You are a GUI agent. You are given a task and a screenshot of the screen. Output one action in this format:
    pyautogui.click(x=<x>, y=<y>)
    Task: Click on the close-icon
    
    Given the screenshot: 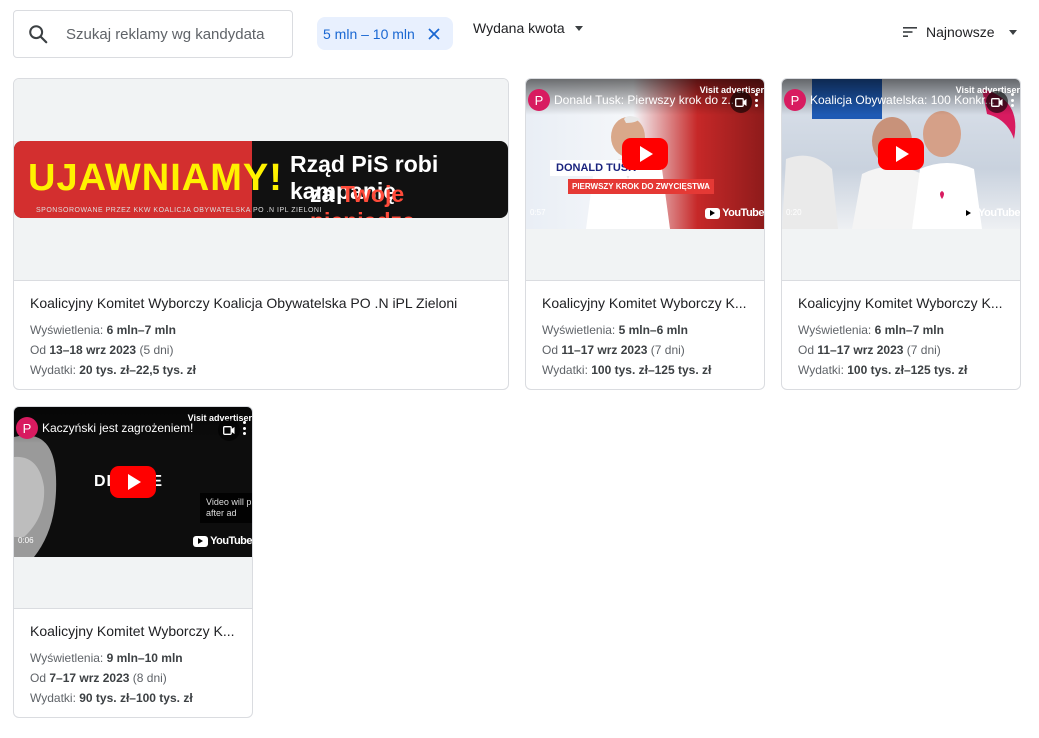 What is the action you would take?
    pyautogui.click(x=434, y=34)
    